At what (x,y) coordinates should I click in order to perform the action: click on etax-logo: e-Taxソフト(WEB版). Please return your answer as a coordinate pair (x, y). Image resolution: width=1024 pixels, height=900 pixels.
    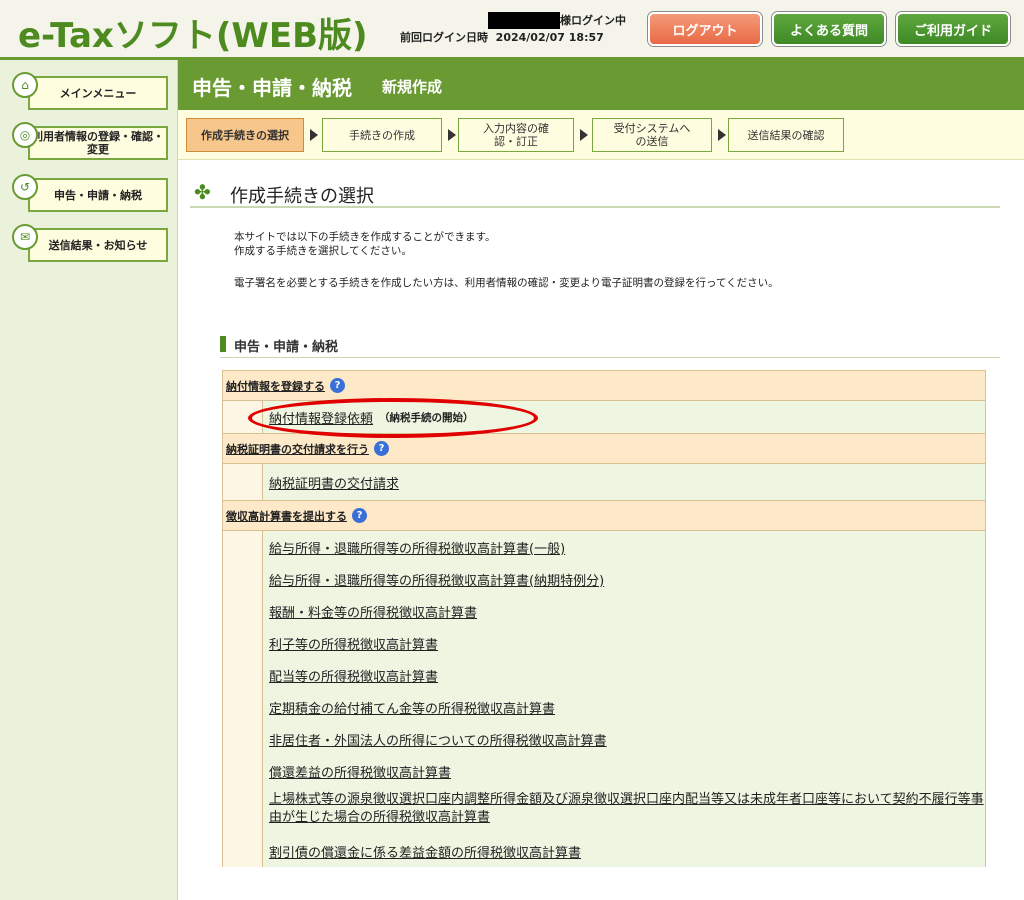
    Looking at the image, I should click on (193, 36).